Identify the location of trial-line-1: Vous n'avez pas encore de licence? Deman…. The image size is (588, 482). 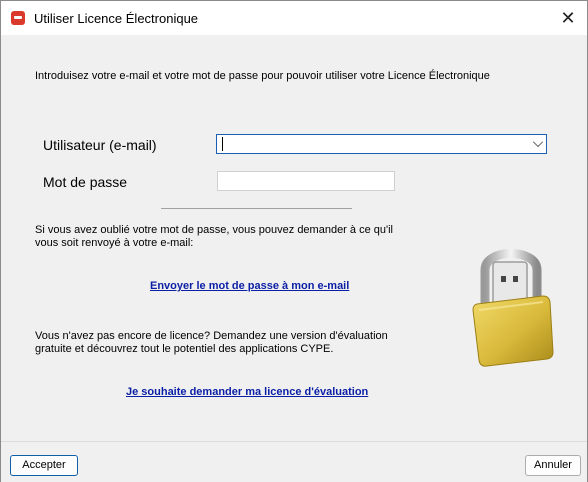
(211, 336).